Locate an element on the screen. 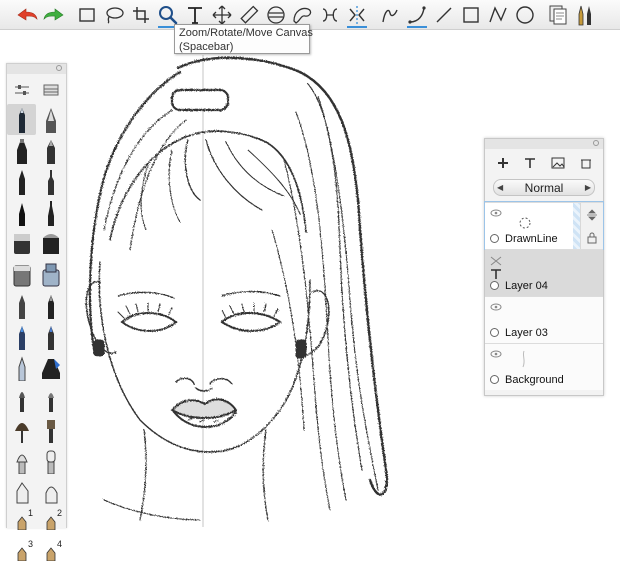 Image resolution: width=620 pixels, height=569 pixels. redo-button is located at coordinates (54, 15).